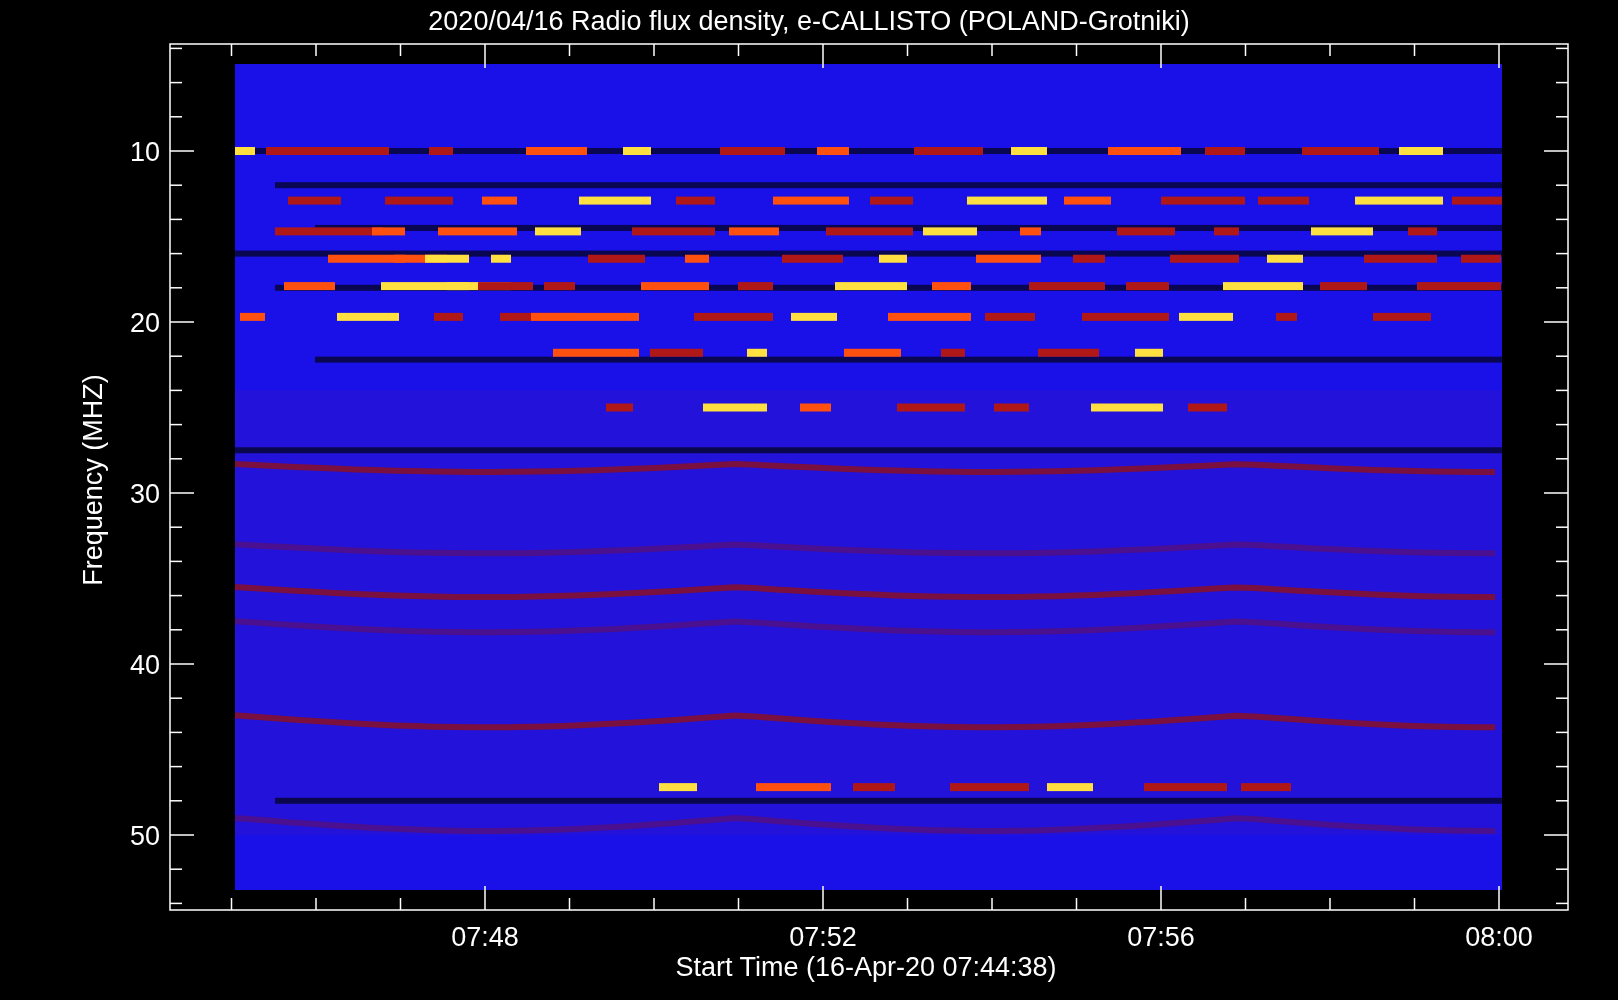  I want to click on y-tick-label: 20, so click(144, 323).